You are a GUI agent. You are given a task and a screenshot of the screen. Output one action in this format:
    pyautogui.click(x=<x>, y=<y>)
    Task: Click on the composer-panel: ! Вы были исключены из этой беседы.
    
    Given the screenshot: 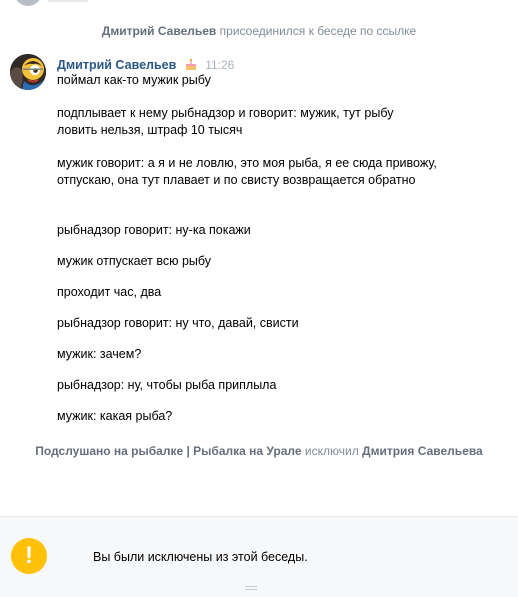 What is the action you would take?
    pyautogui.click(x=259, y=557)
    